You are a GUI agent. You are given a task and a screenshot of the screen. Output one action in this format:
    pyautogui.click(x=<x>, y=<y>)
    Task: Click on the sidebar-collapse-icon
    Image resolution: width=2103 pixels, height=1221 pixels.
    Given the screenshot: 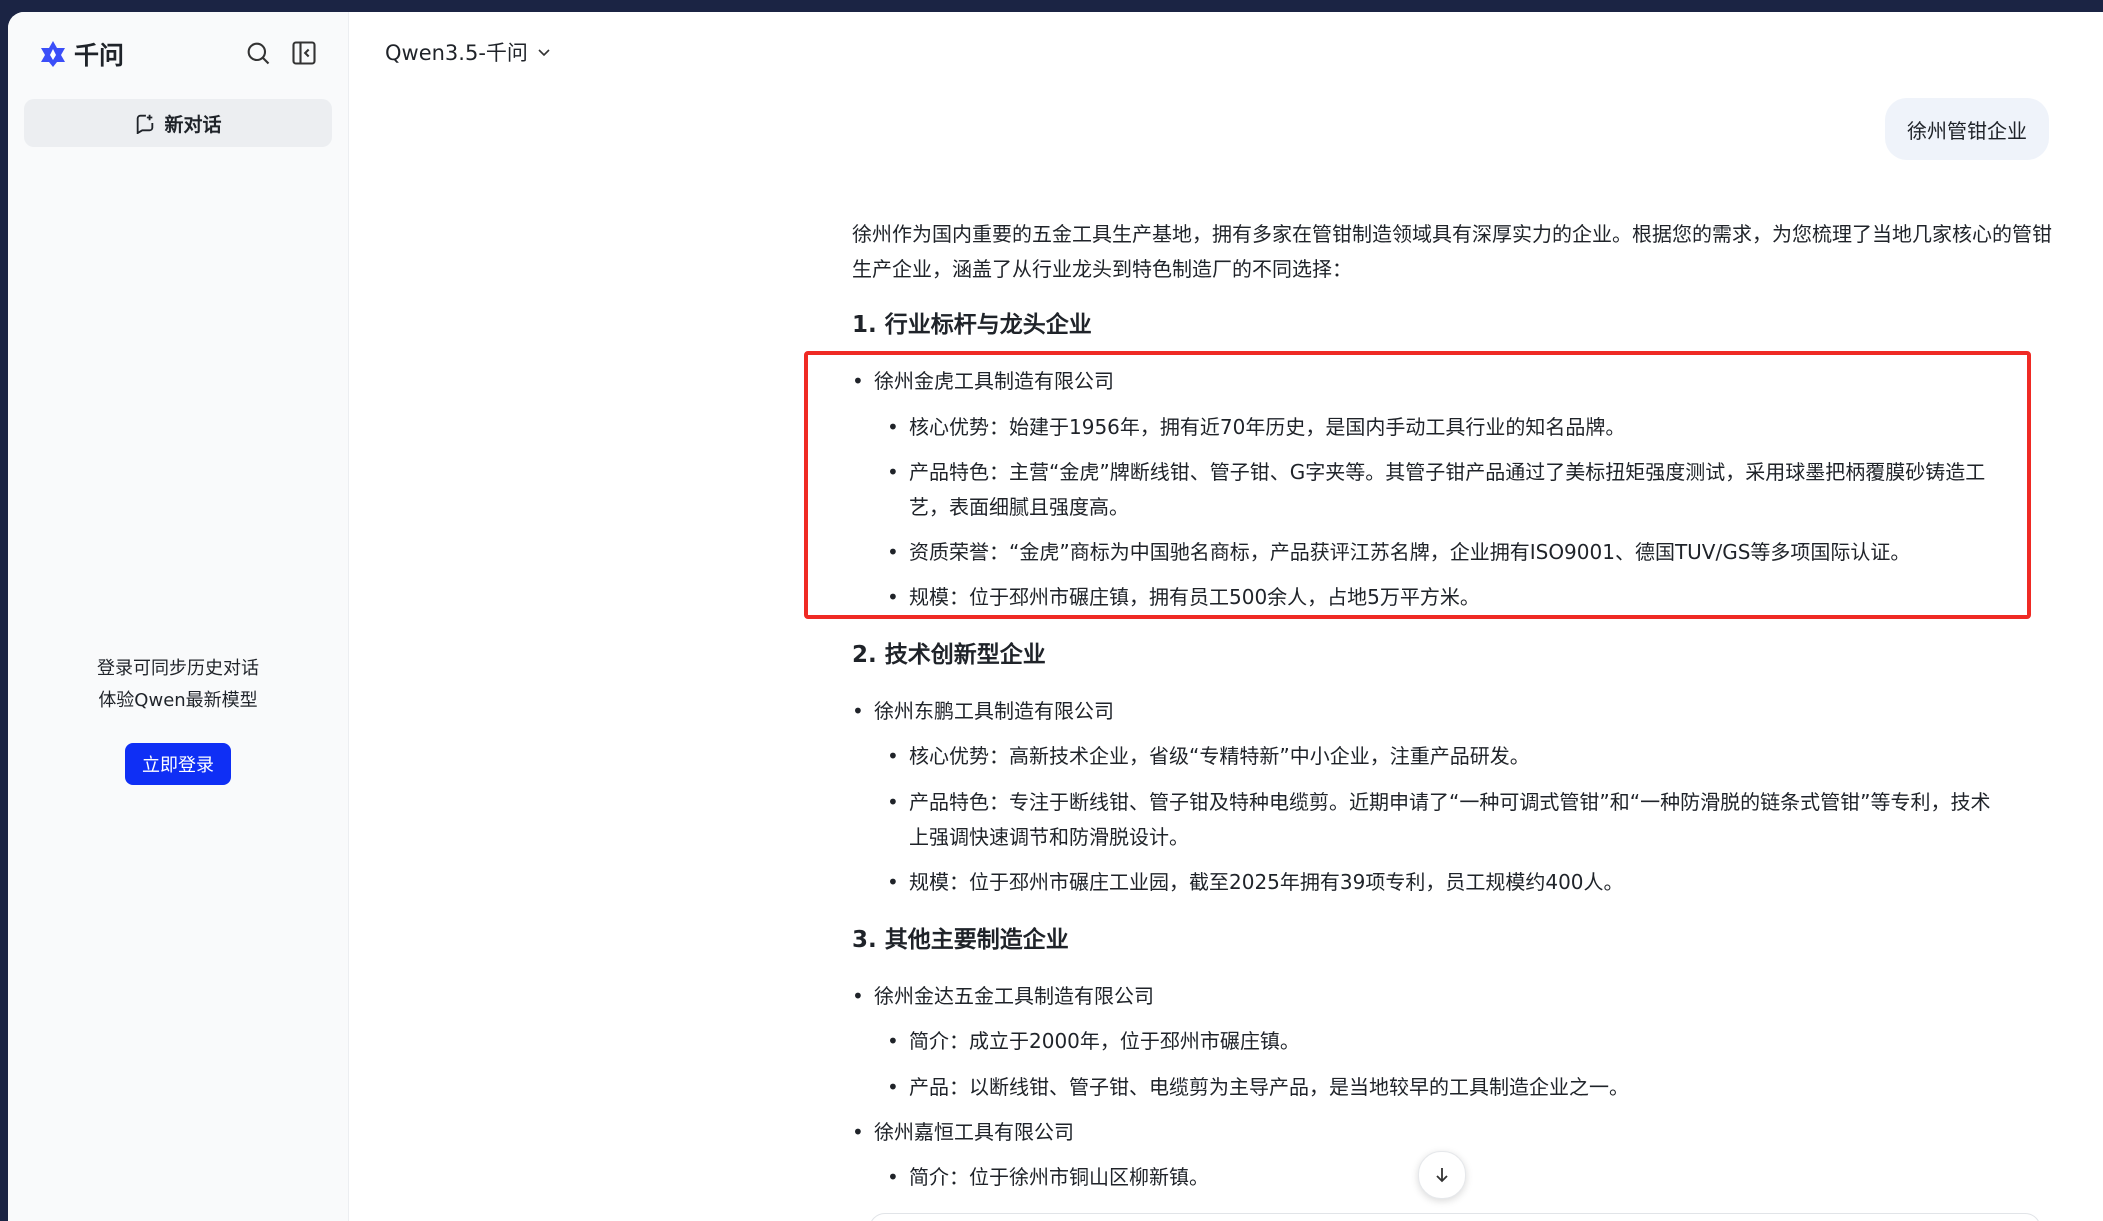 What is the action you would take?
    pyautogui.click(x=304, y=53)
    